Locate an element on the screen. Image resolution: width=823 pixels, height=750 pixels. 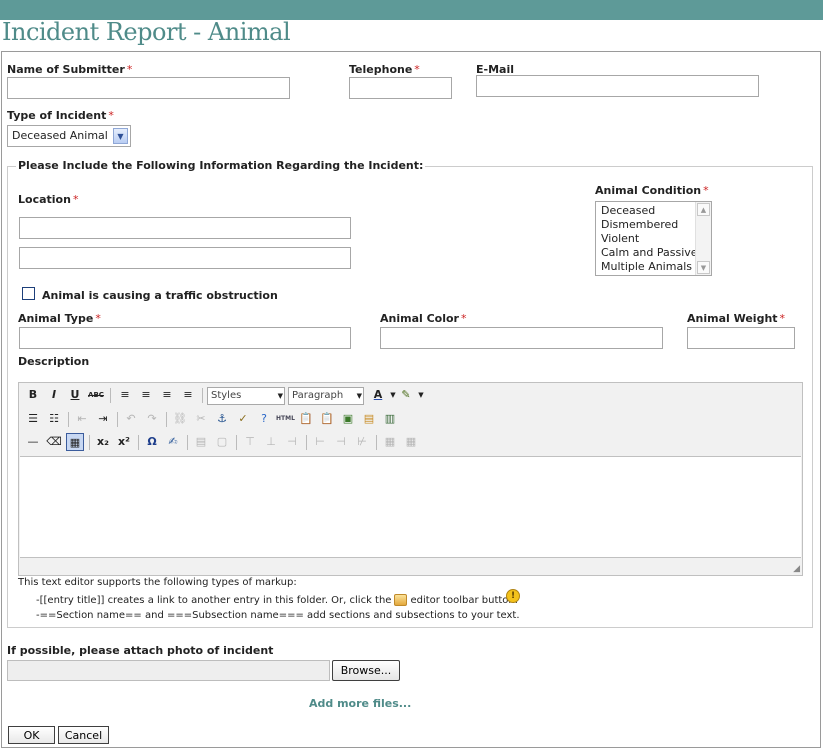
condition-option: Multiple Animals is located at coordinates (653, 267).